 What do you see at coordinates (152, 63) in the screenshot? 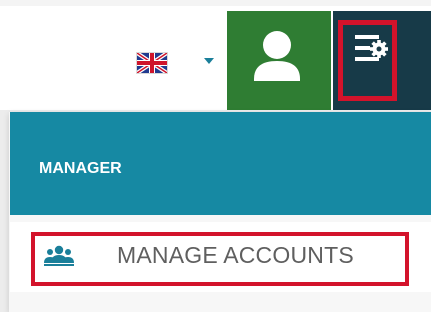
I see `uk-flag-icon` at bounding box center [152, 63].